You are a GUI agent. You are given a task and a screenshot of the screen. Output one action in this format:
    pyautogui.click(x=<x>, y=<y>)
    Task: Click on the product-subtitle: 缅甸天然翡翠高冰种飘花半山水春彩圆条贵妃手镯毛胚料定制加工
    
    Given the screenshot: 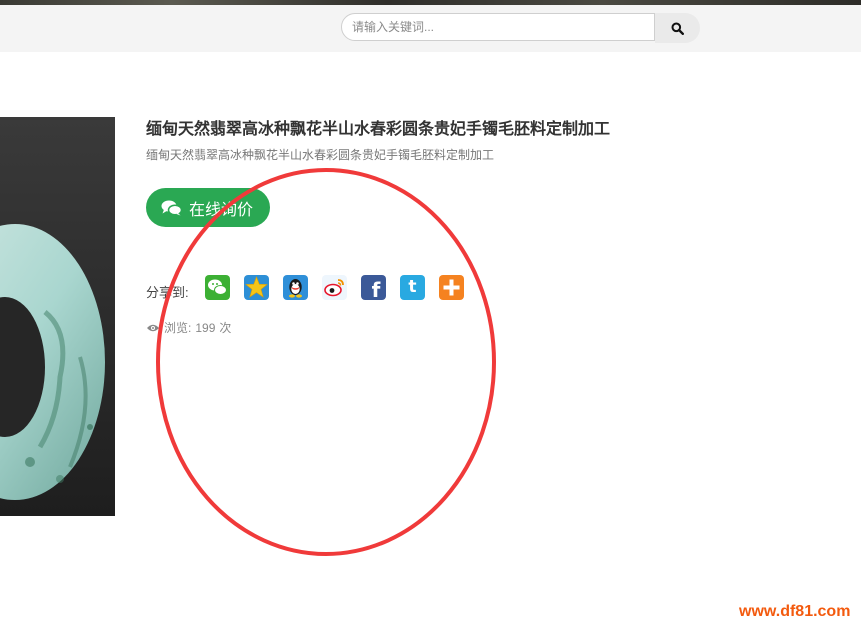 What is the action you would take?
    pyautogui.click(x=320, y=155)
    